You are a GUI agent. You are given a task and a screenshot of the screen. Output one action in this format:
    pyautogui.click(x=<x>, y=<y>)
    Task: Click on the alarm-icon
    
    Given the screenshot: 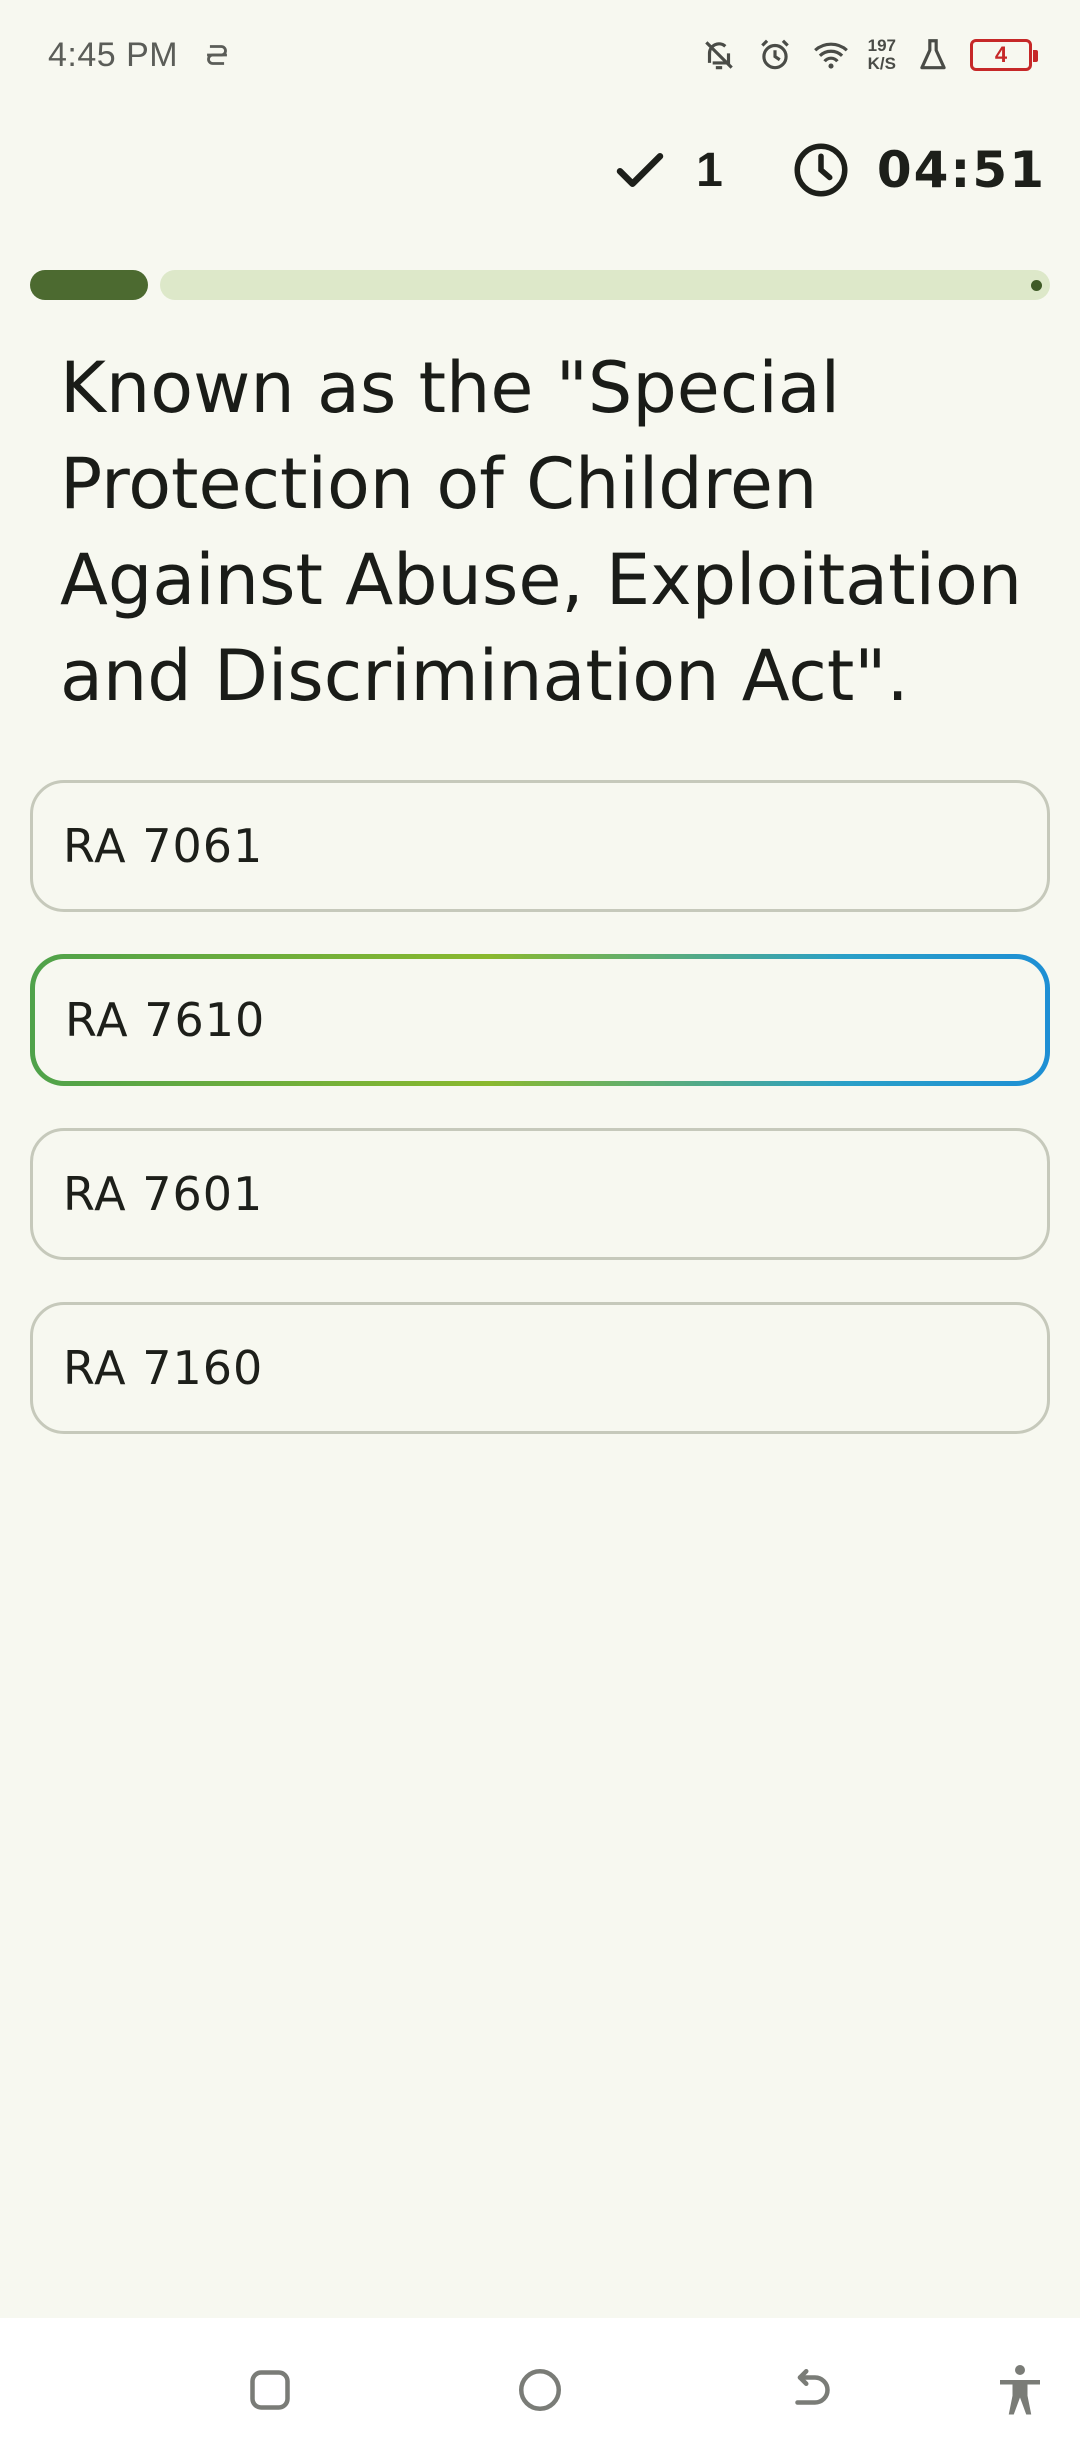 What is the action you would take?
    pyautogui.click(x=774, y=54)
    